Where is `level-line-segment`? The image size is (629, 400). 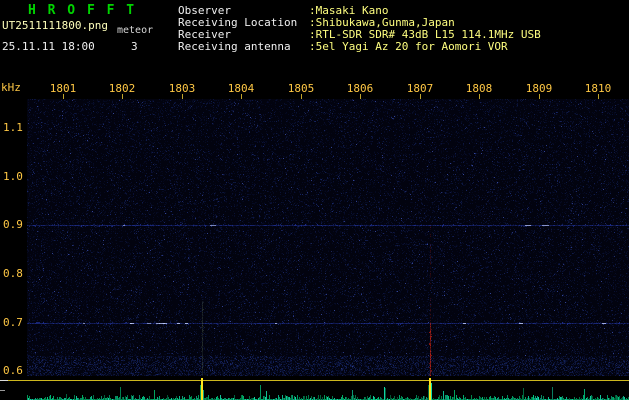 level-line-segment is located at coordinates (17, 380).